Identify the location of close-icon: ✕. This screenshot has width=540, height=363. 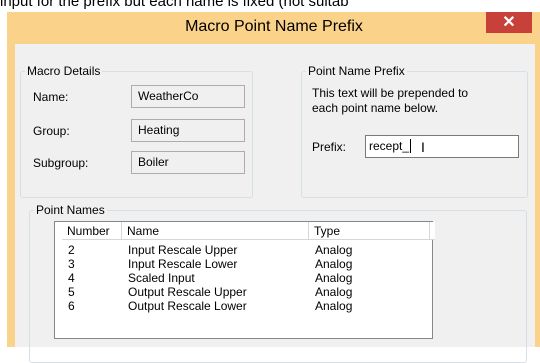
(509, 22).